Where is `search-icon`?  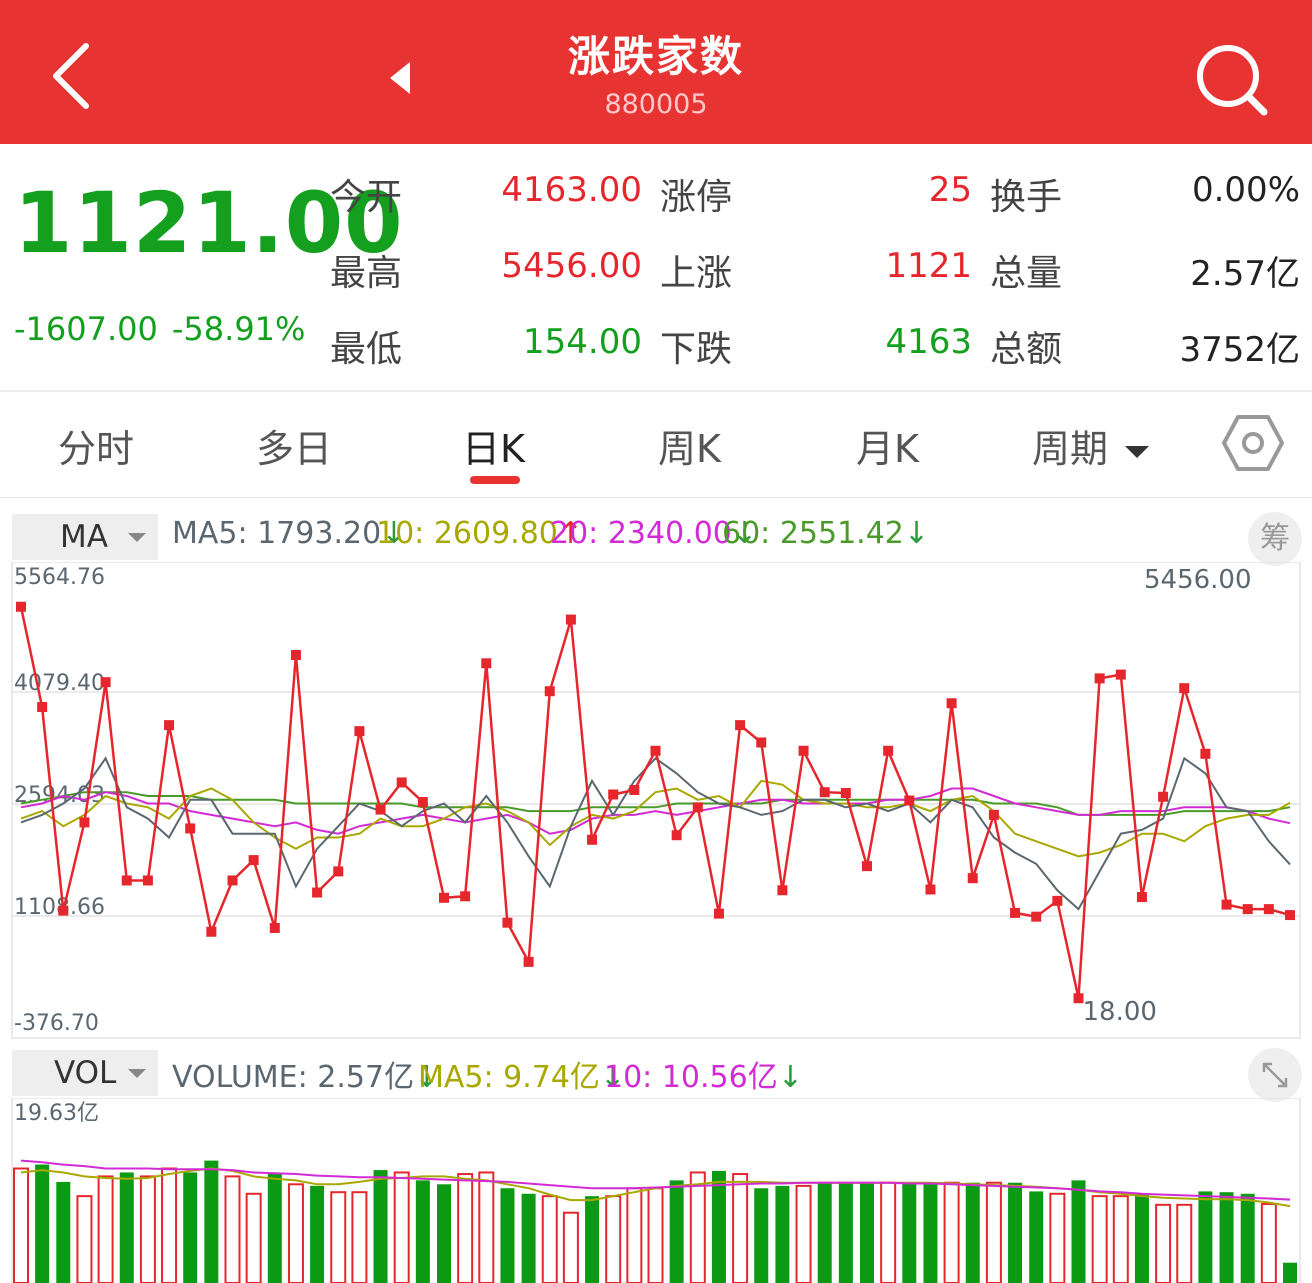 search-icon is located at coordinates (1232, 80).